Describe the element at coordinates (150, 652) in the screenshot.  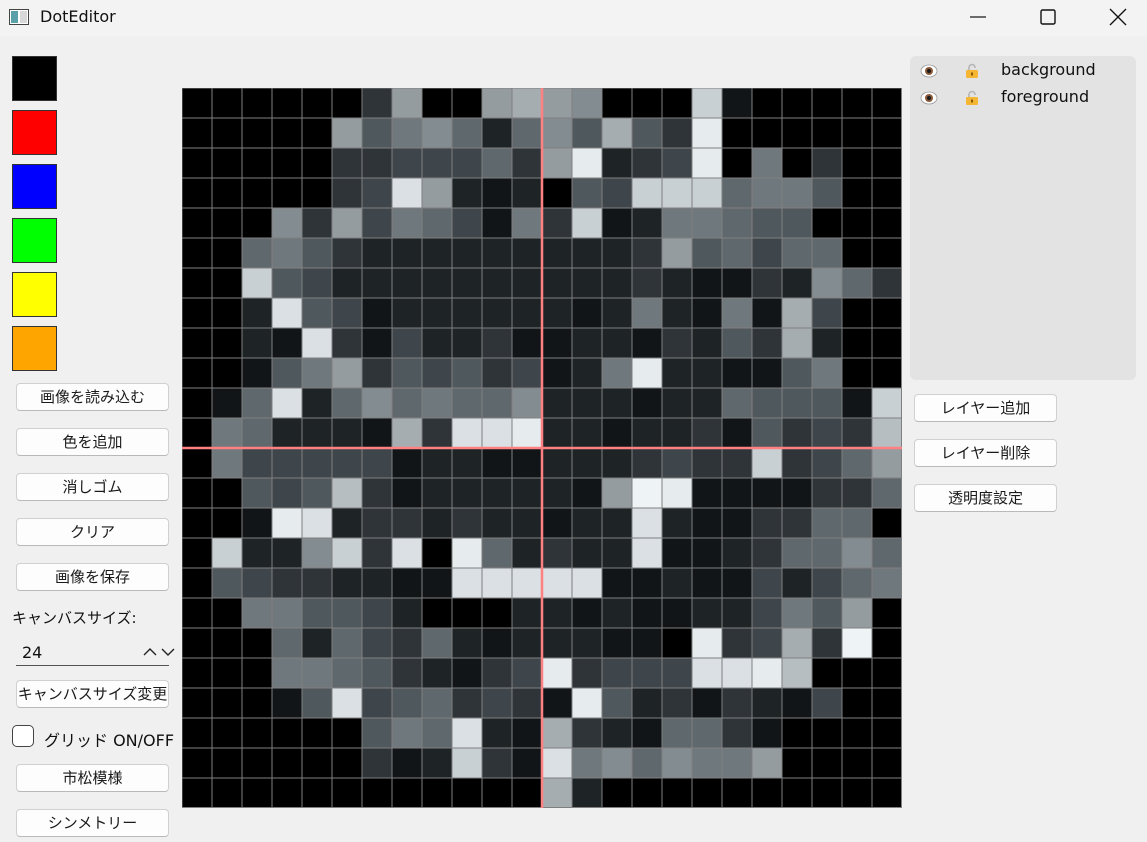
I see `chevron-up-icon` at that location.